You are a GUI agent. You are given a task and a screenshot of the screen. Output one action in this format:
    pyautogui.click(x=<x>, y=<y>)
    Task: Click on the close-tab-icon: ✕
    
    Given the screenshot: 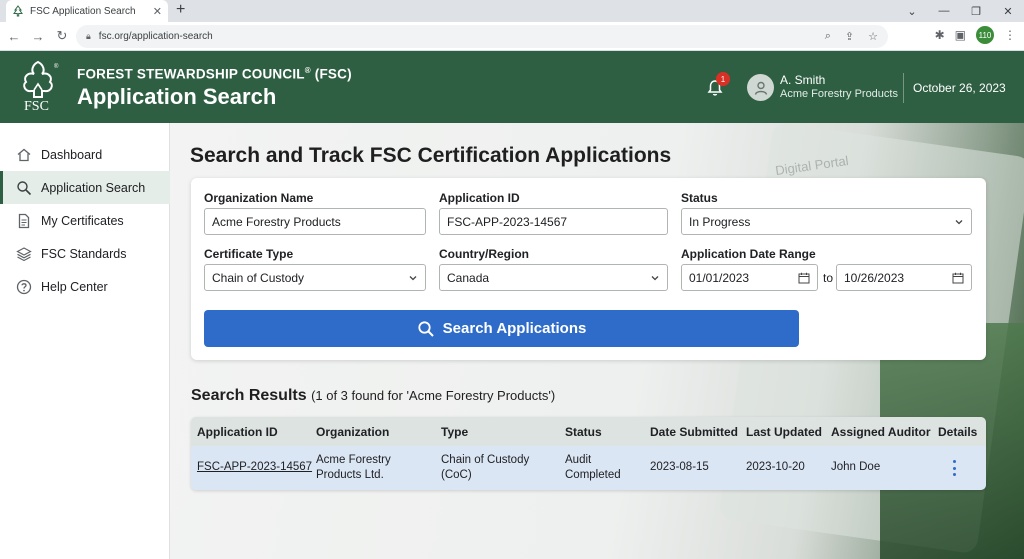 What is the action you would take?
    pyautogui.click(x=157, y=11)
    